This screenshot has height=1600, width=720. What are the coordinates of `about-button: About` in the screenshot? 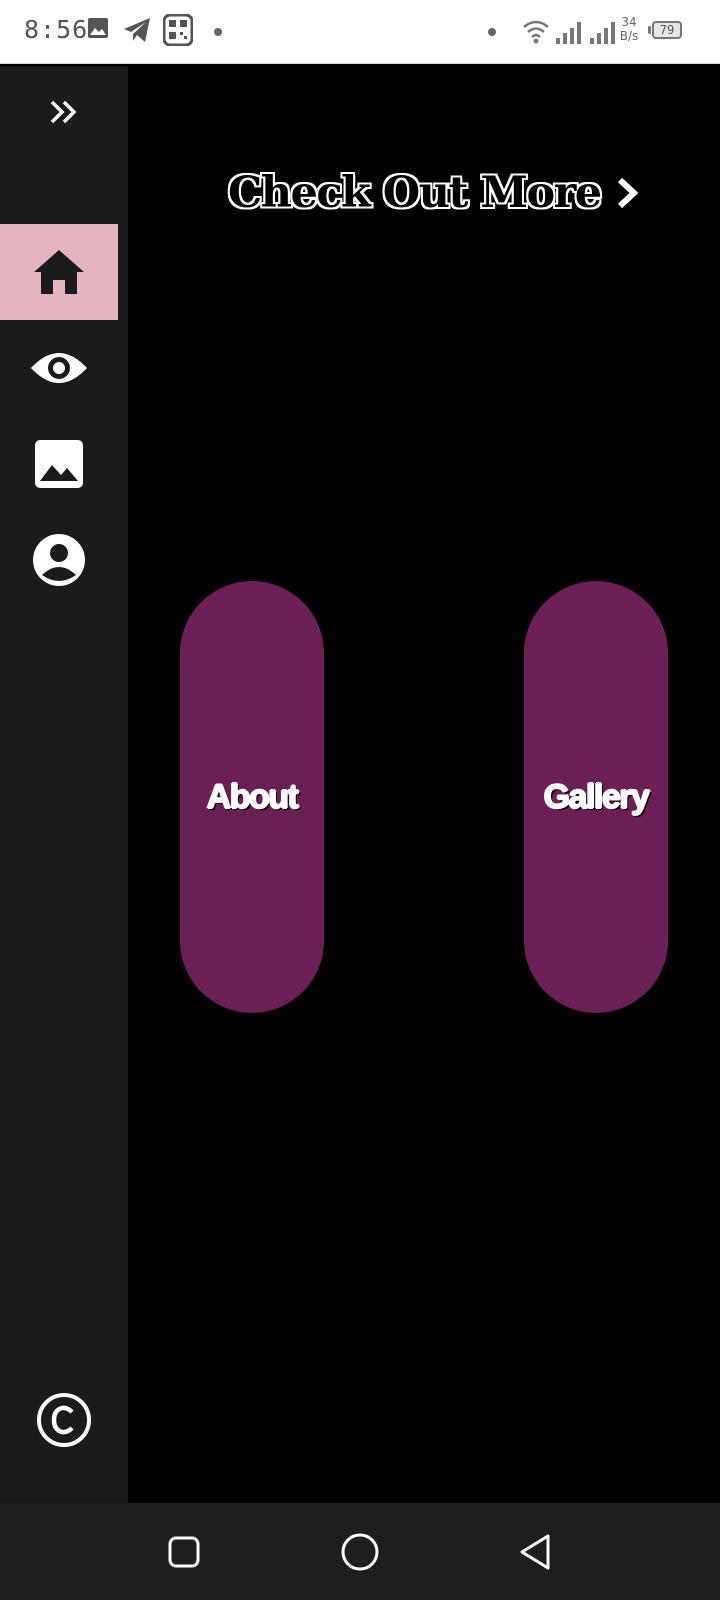 It's located at (252, 797).